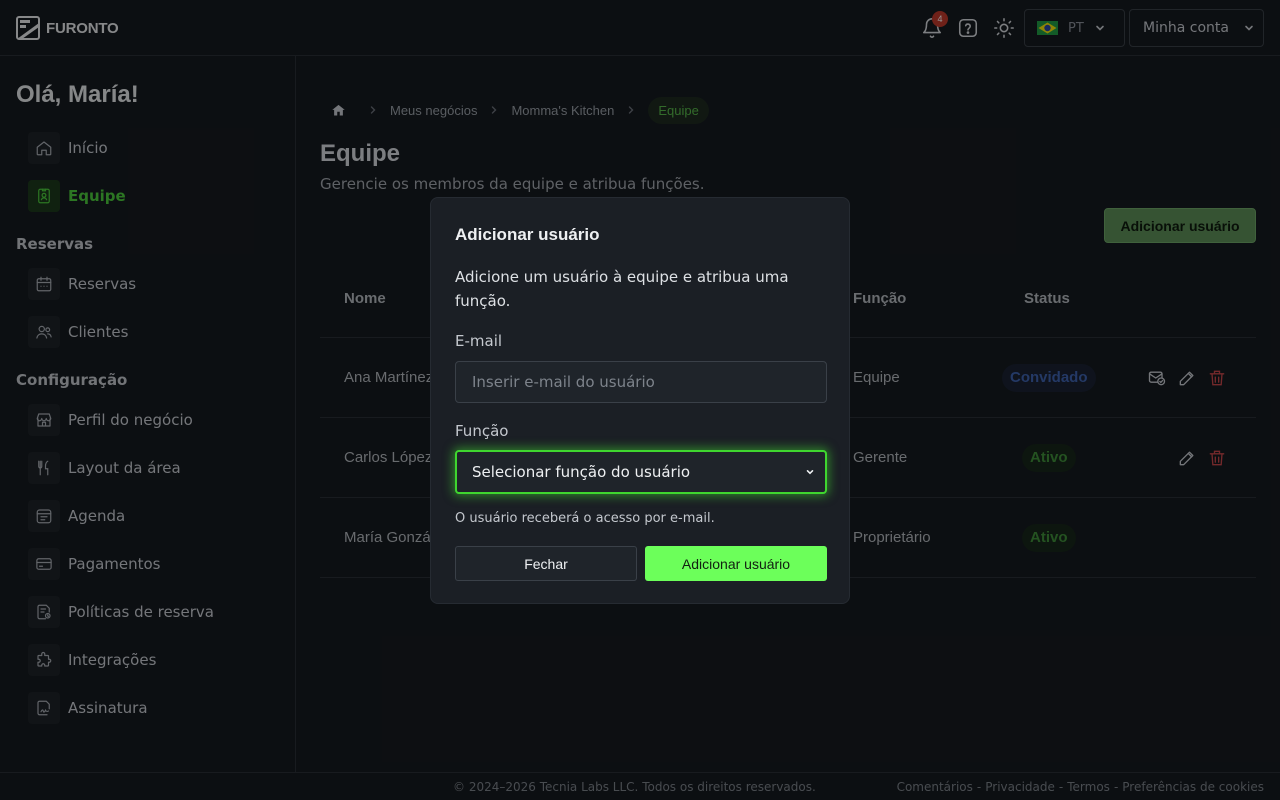  I want to click on role-select: Selecionar função do usuário, so click(641, 472).